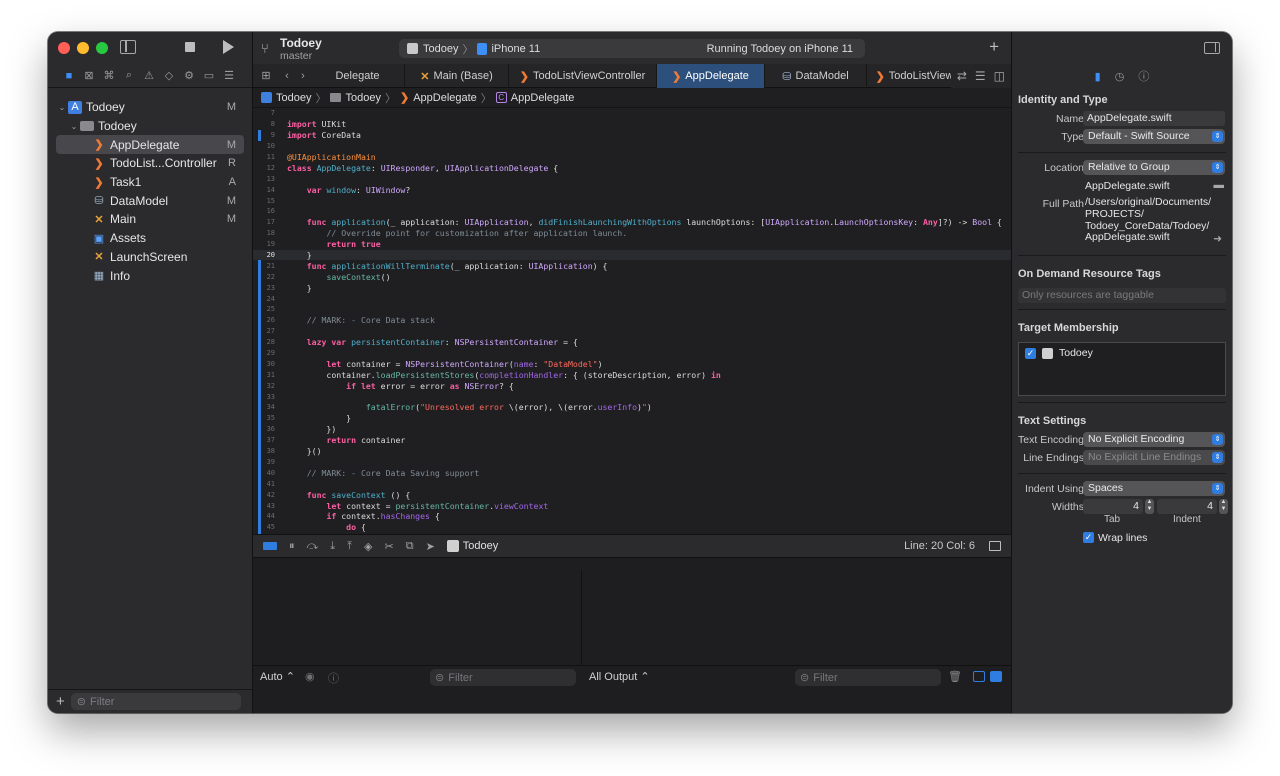  Describe the element at coordinates (816, 76) in the screenshot. I see `editor-tab: ⛁ DataModel` at that location.